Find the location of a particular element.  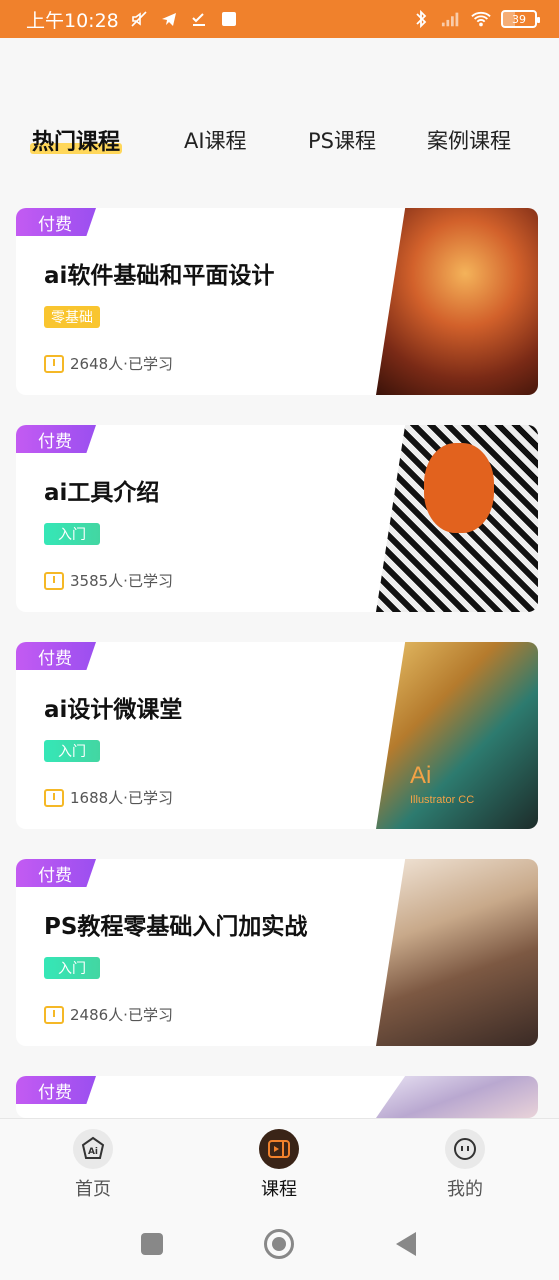

course-card: 付费 ai工具介绍 入门 3585人·已学习 is located at coordinates (277, 518).